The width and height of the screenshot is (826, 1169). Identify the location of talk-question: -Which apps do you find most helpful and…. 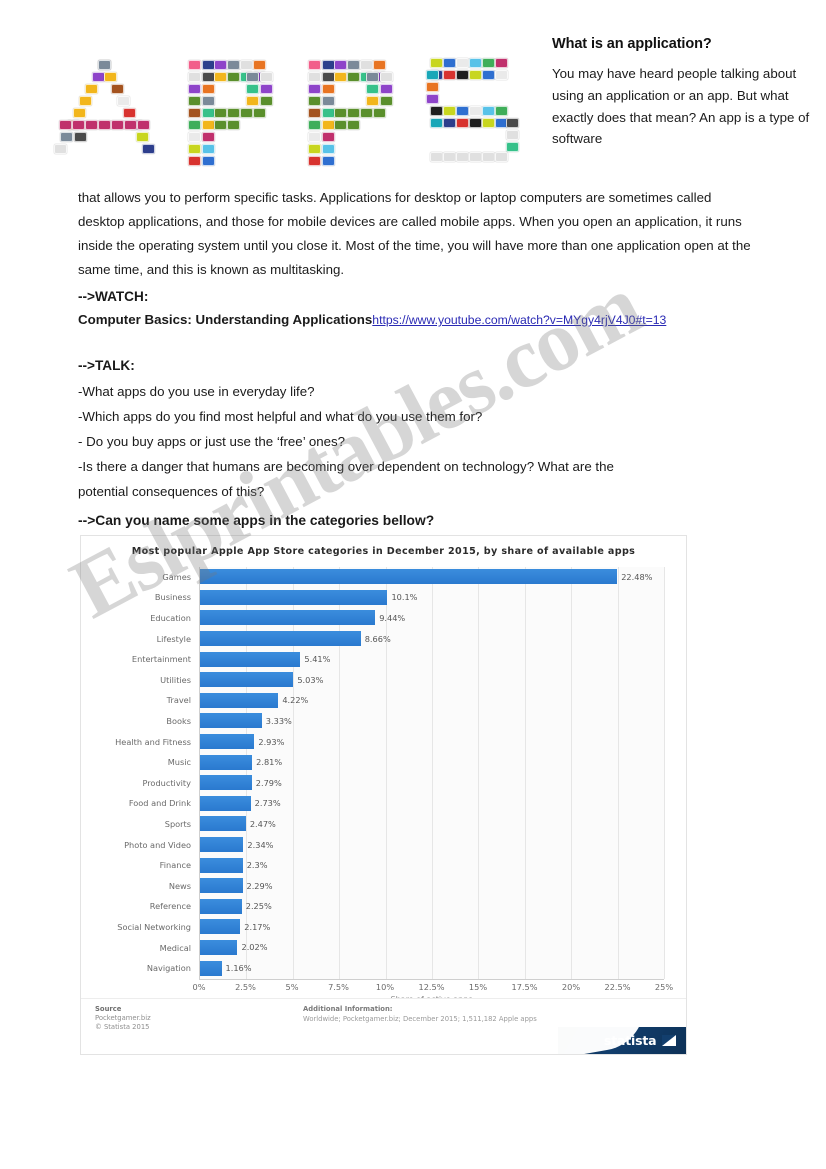
(280, 416).